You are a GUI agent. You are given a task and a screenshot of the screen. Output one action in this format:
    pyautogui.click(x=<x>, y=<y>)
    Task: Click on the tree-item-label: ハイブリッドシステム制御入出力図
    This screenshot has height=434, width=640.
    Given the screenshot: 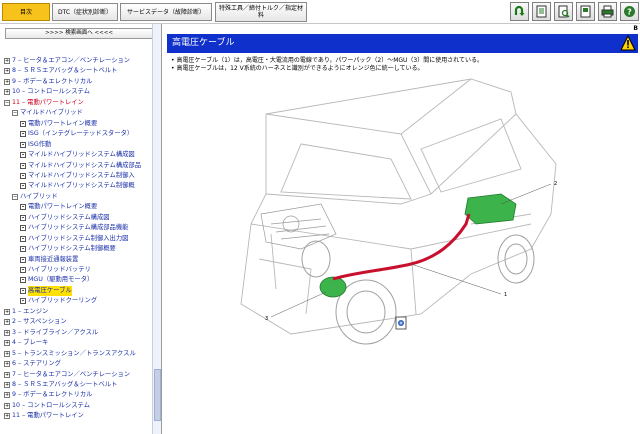 What is the action you would take?
    pyautogui.click(x=78, y=238)
    